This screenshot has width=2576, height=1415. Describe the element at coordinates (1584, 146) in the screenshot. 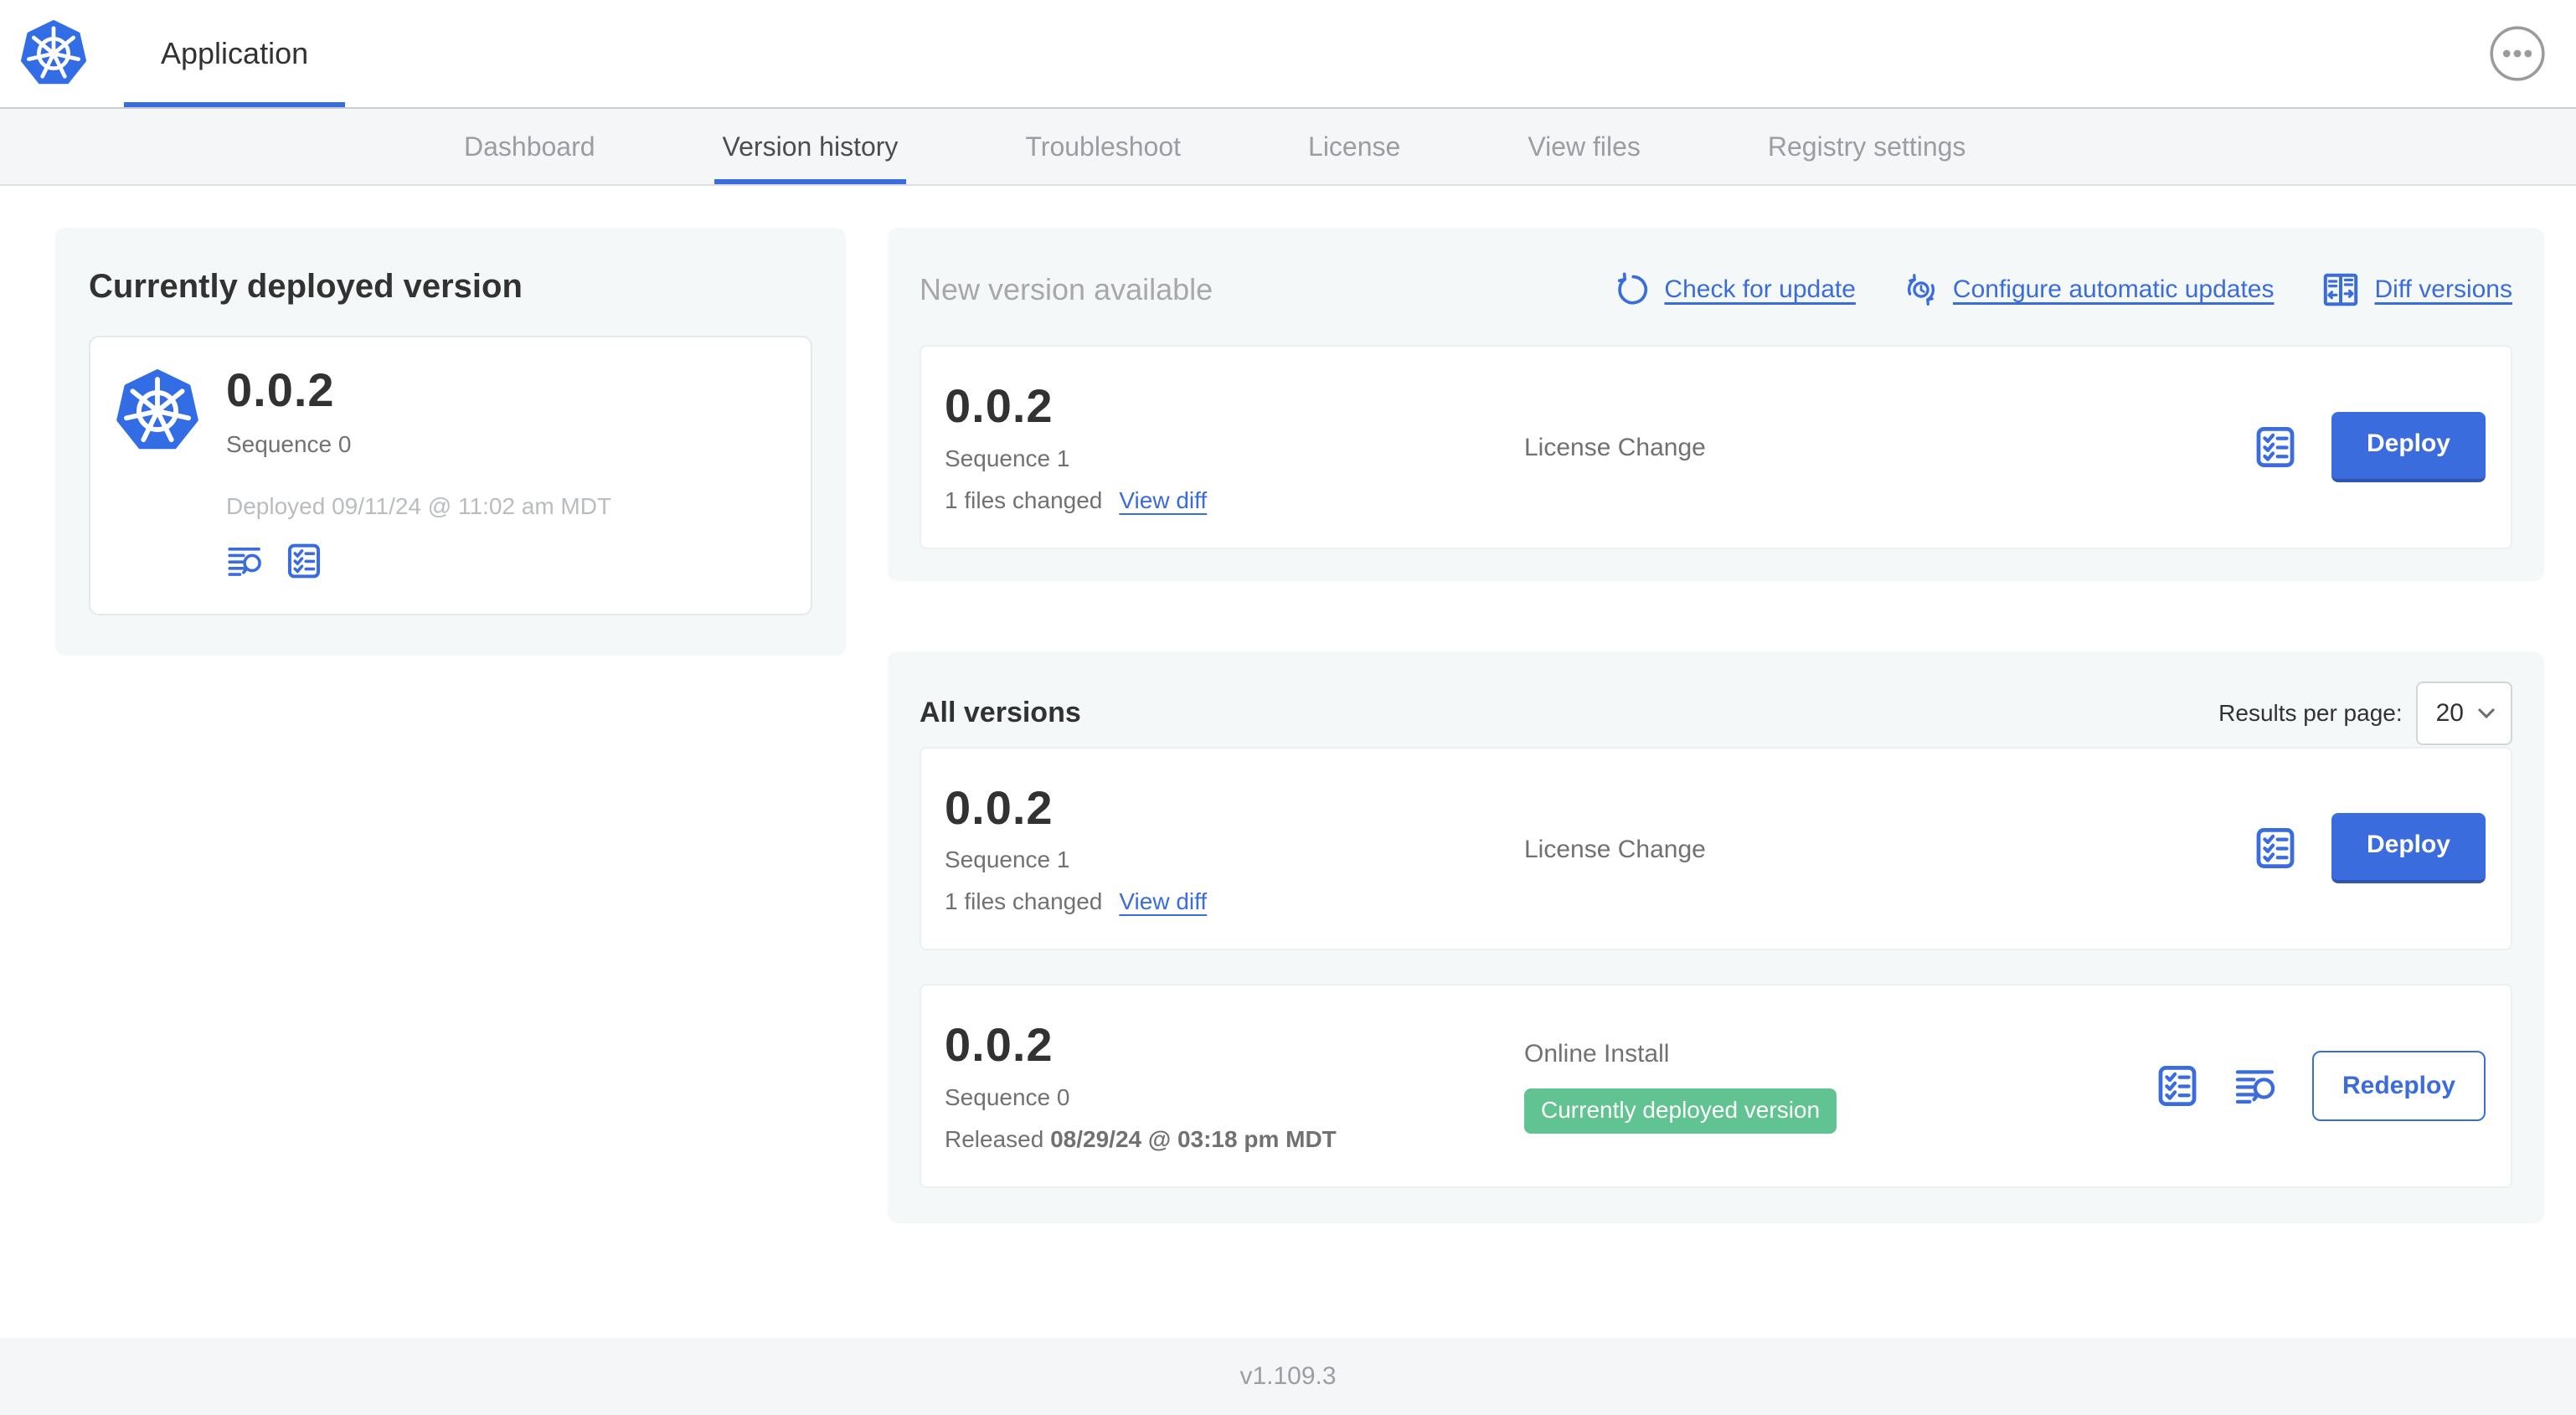

I see `tab-view-files: View files` at that location.